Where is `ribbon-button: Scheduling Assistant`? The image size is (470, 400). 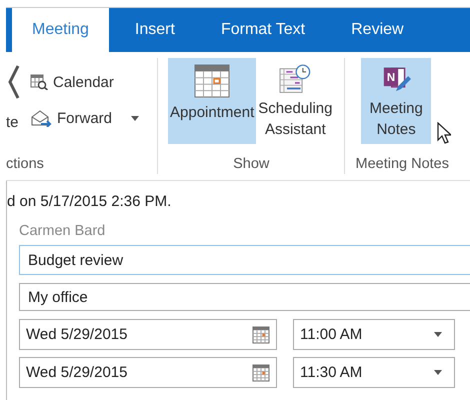 ribbon-button: Scheduling Assistant is located at coordinates (295, 101).